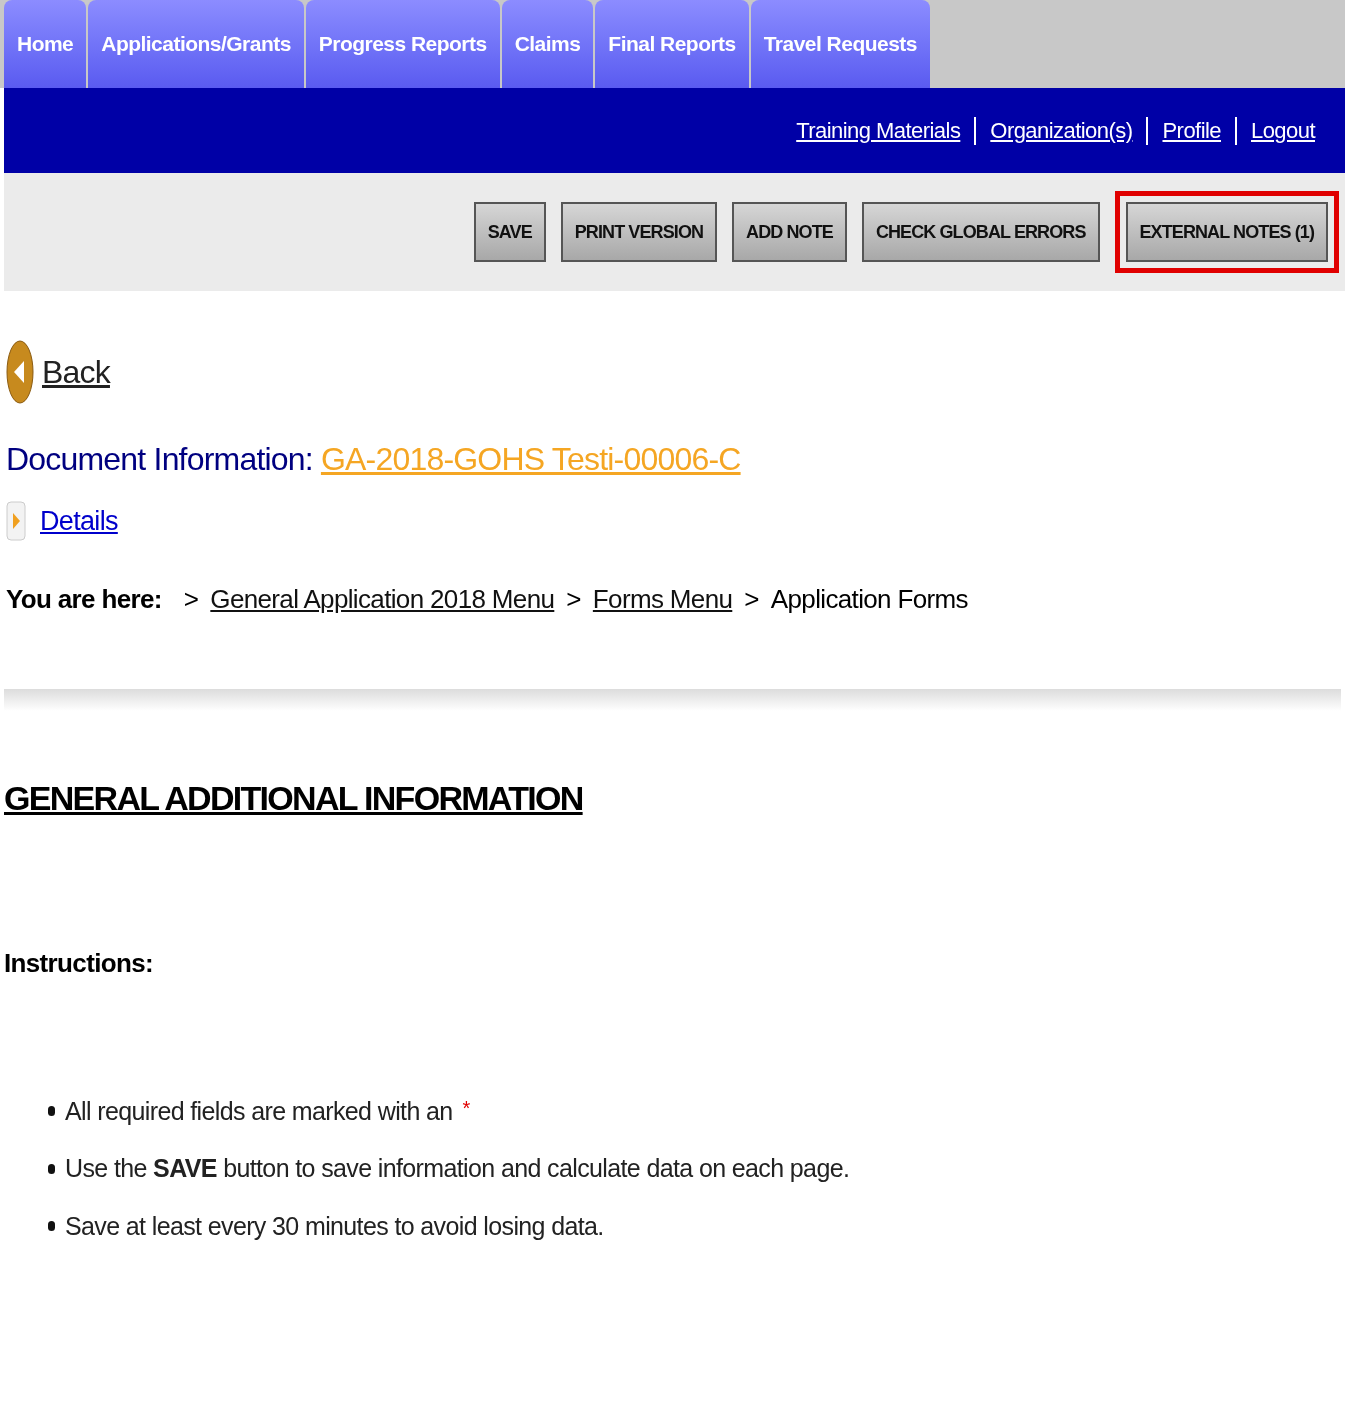 The width and height of the screenshot is (1345, 1418). What do you see at coordinates (878, 130) in the screenshot?
I see `header-link: Training Materials` at bounding box center [878, 130].